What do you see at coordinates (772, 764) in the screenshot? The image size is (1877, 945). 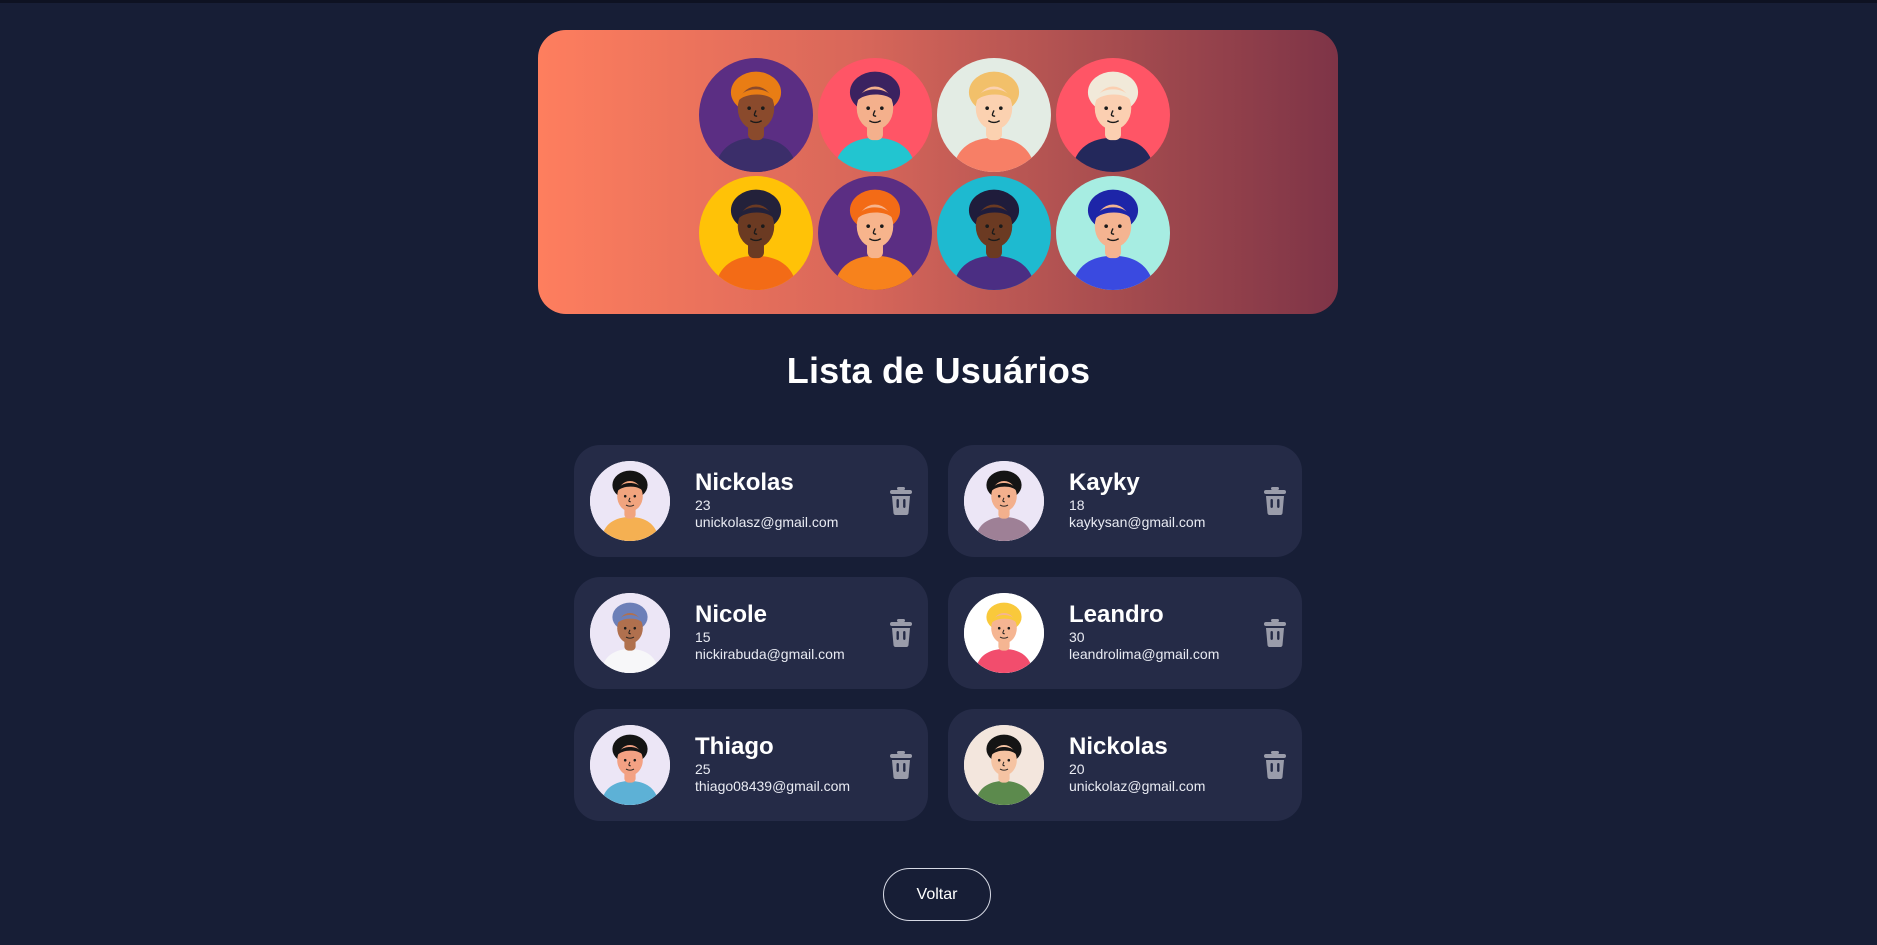 I see `user-info: Thiago 25 thiago08439@gmail.com` at bounding box center [772, 764].